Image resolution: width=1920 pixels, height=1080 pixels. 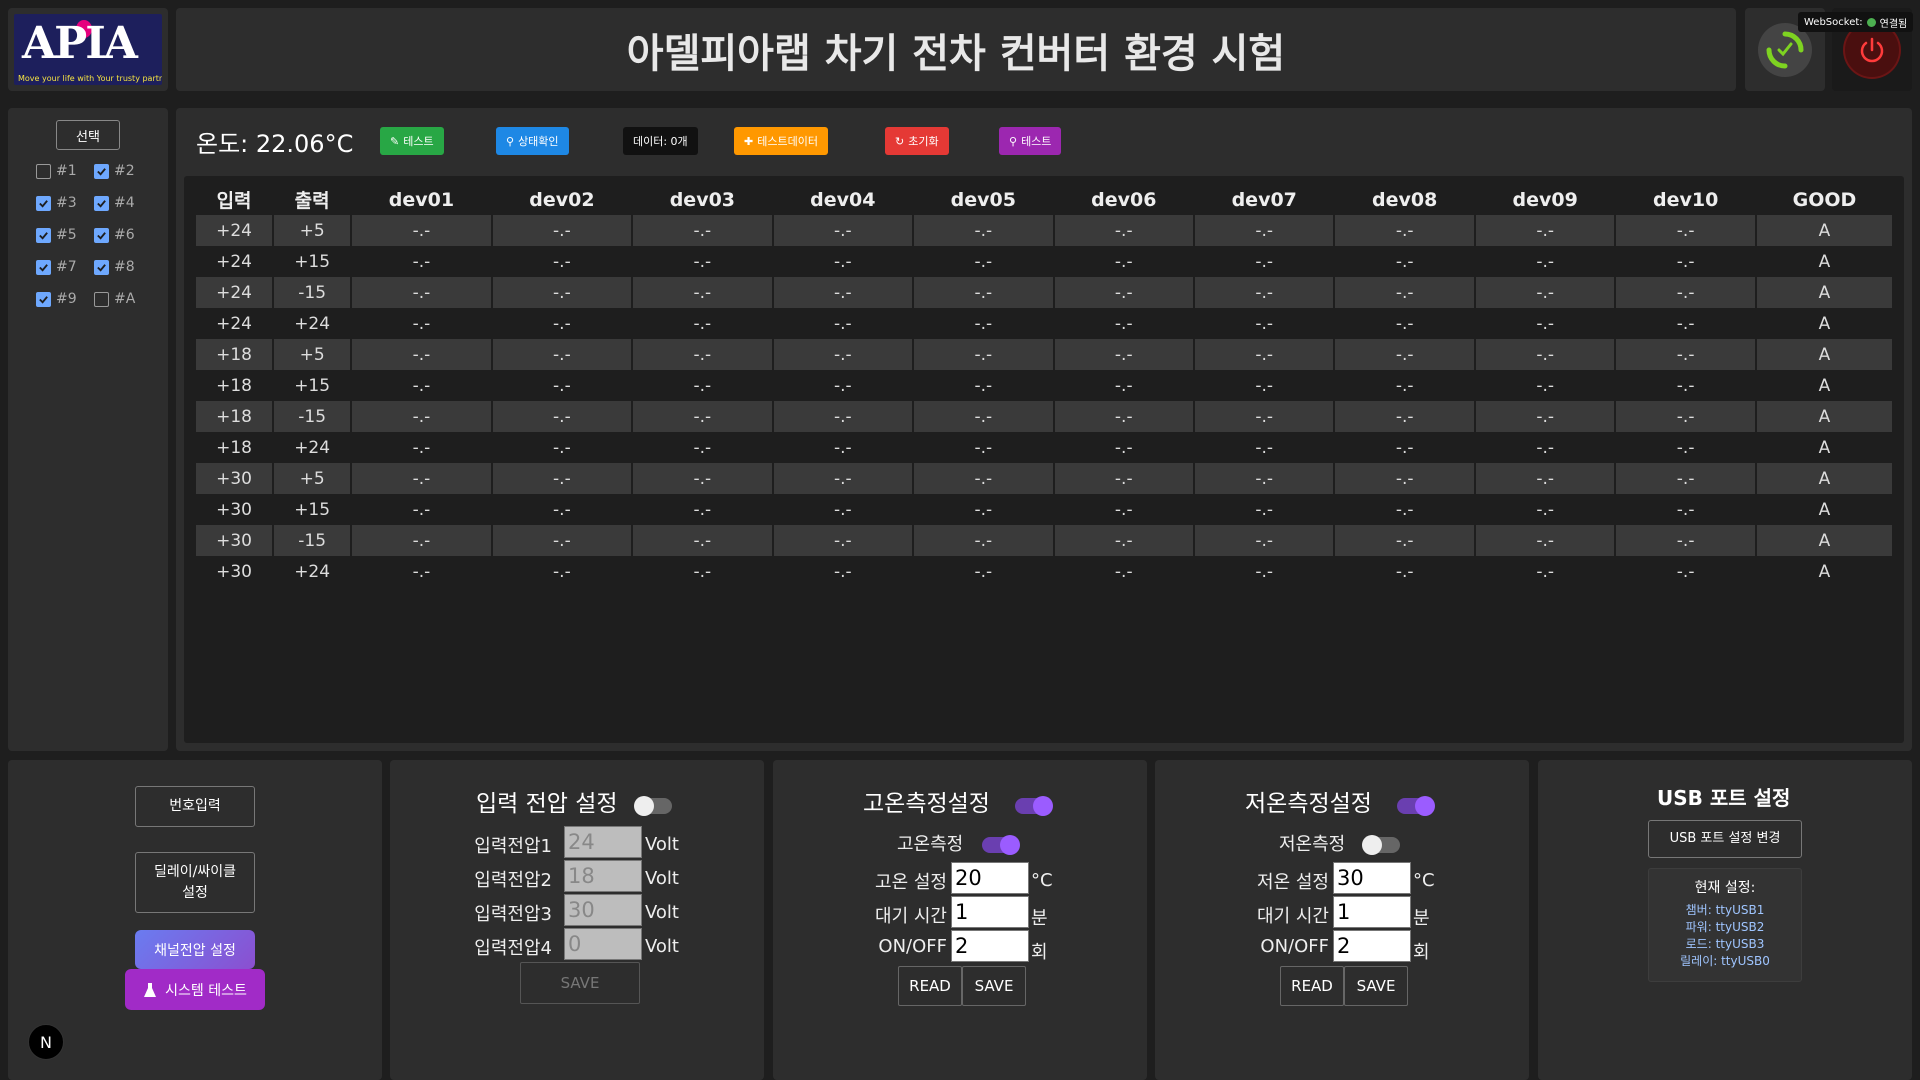 I want to click on low-temp-wait-field, so click(x=1372, y=912).